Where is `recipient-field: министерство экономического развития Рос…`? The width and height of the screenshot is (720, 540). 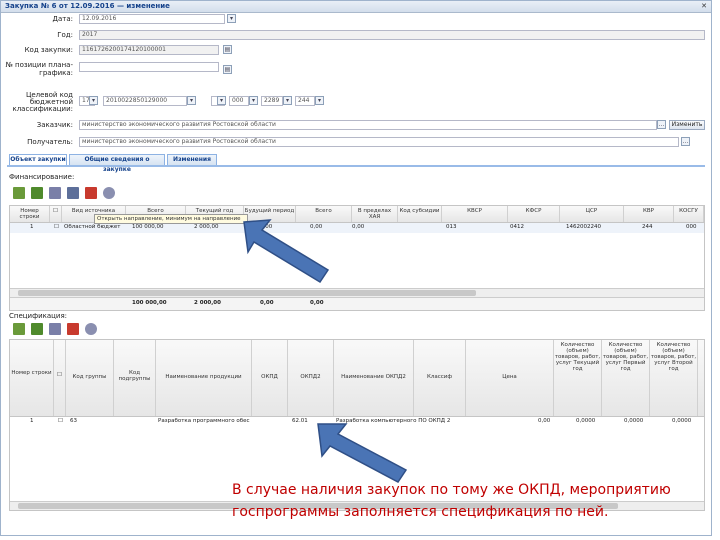 recipient-field: министерство экономического развития Рос… is located at coordinates (379, 142).